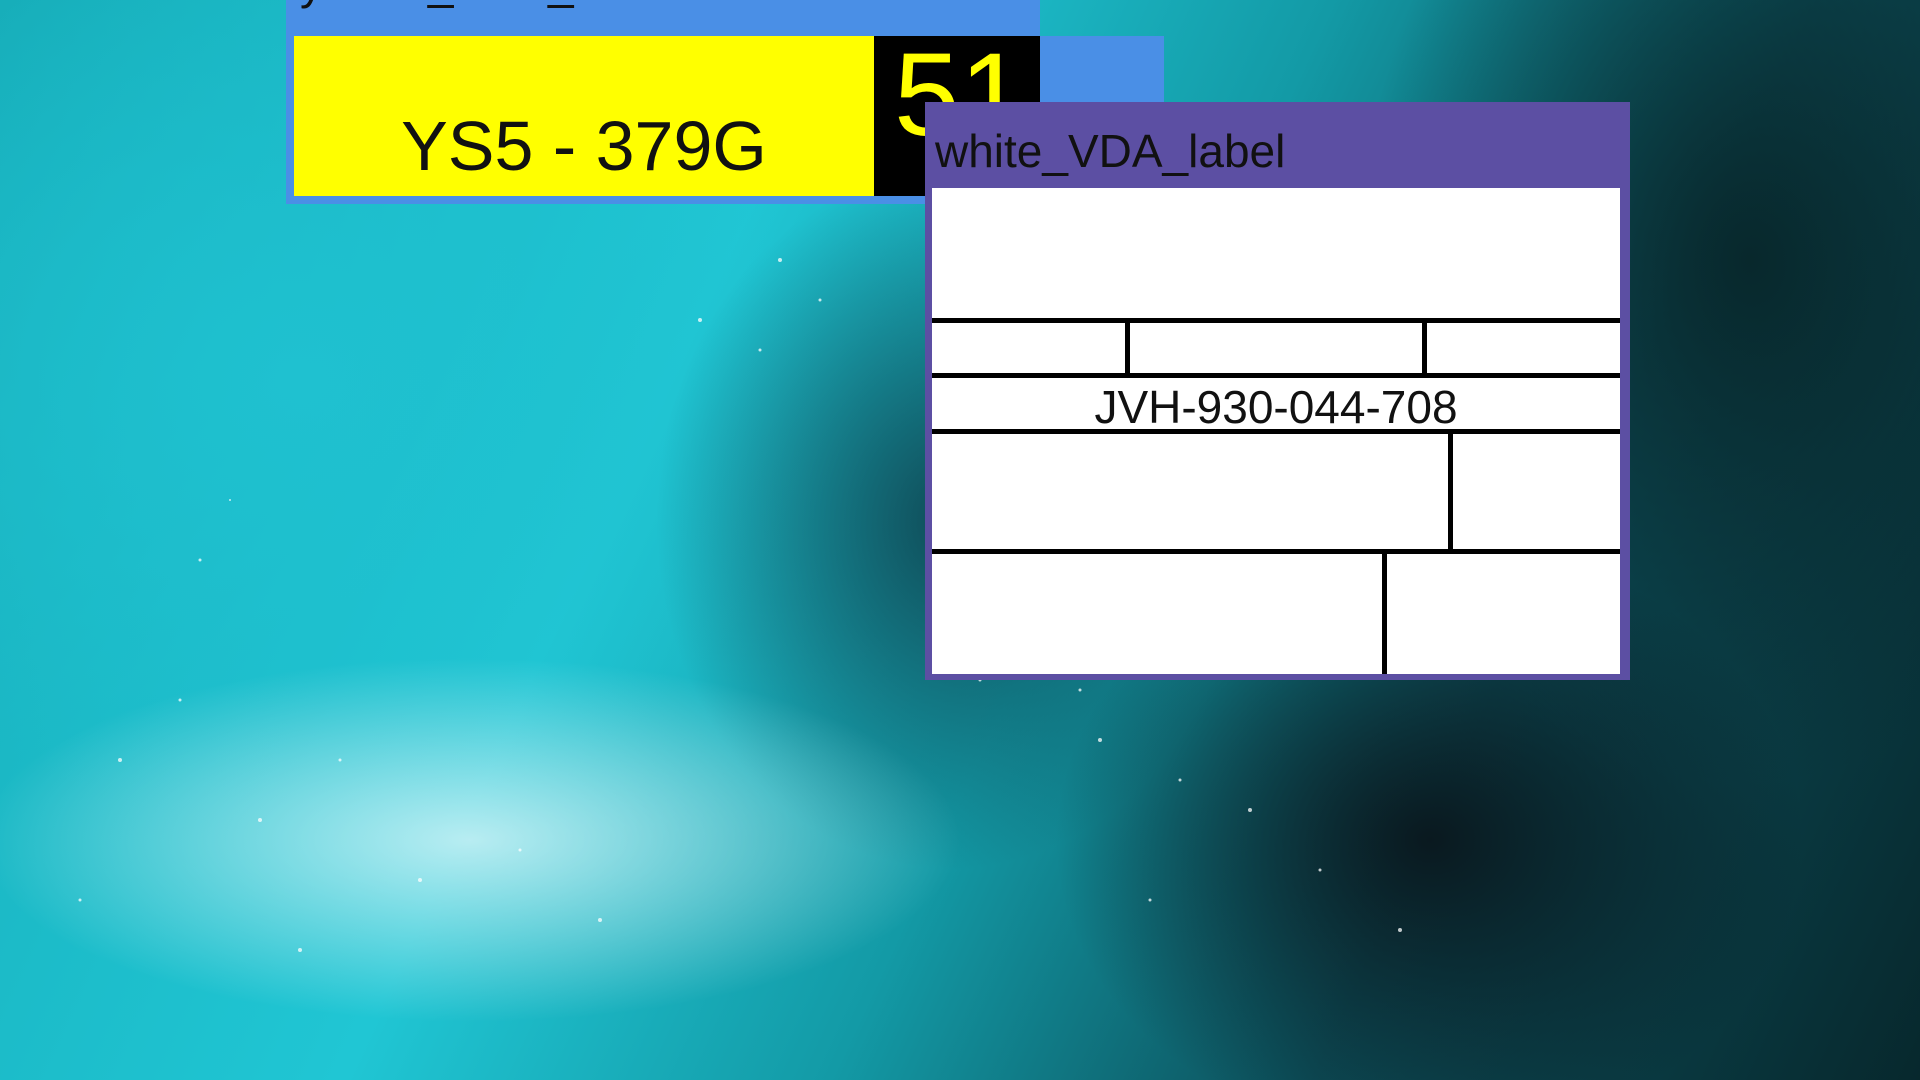 This screenshot has width=1920, height=1080. What do you see at coordinates (1110, 151) in the screenshot?
I see `window-title: white_VDA_label` at bounding box center [1110, 151].